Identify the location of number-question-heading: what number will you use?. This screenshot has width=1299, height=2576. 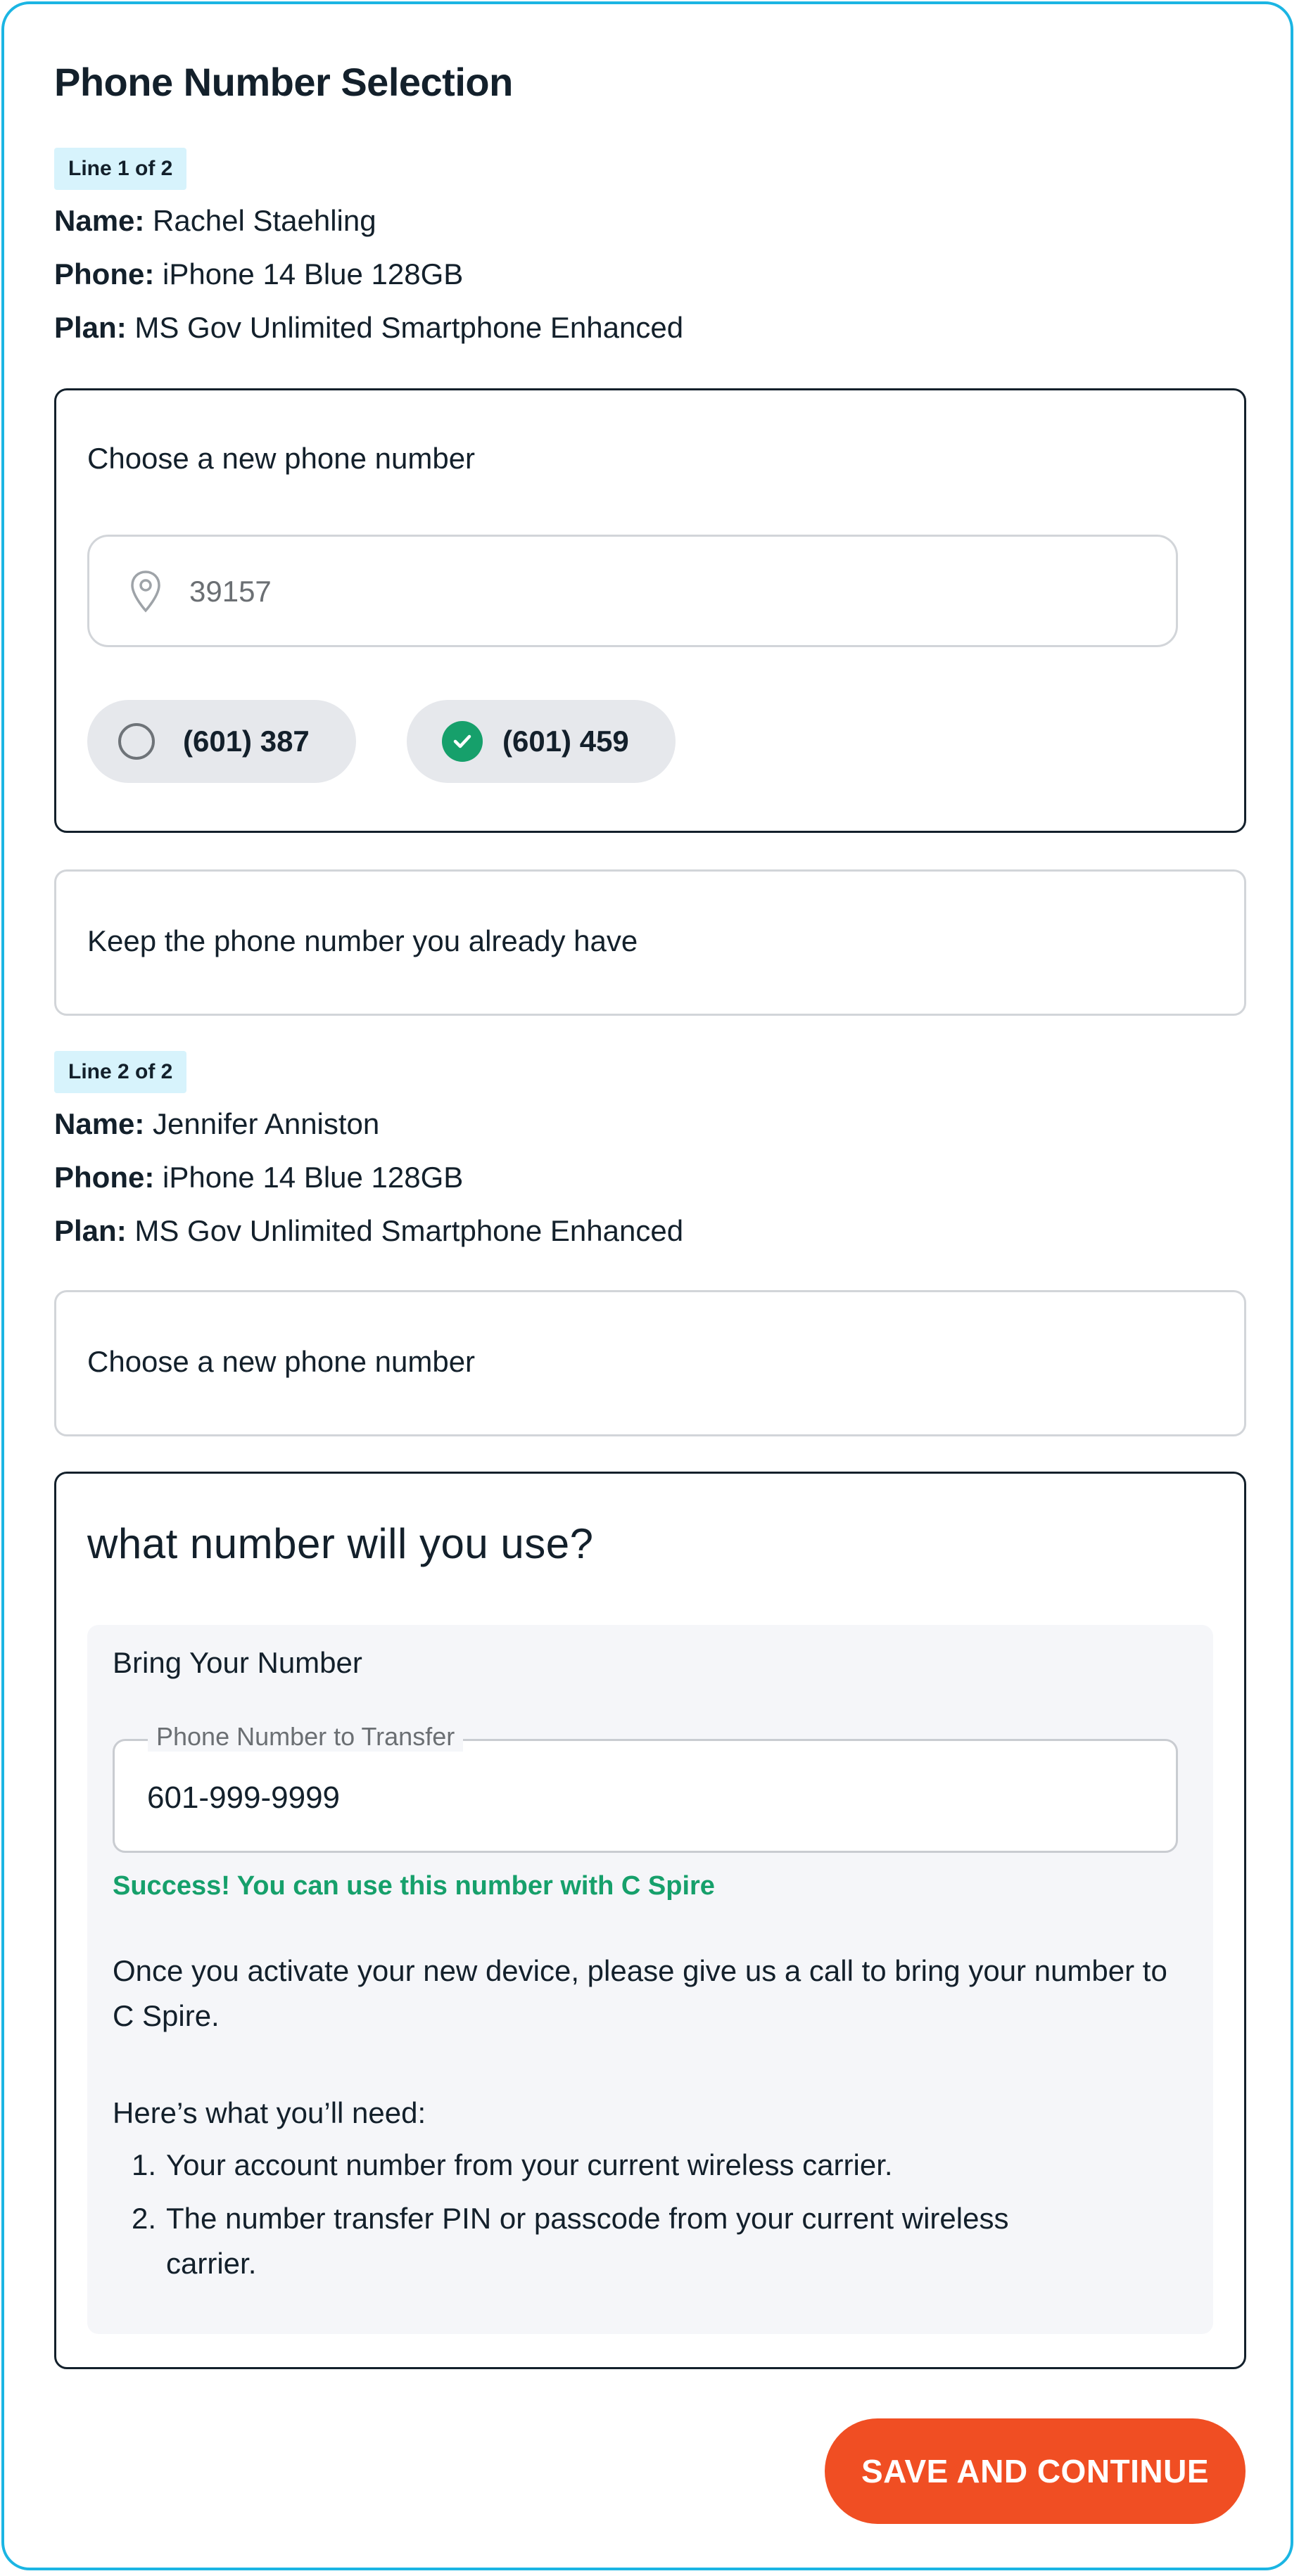
(340, 1543).